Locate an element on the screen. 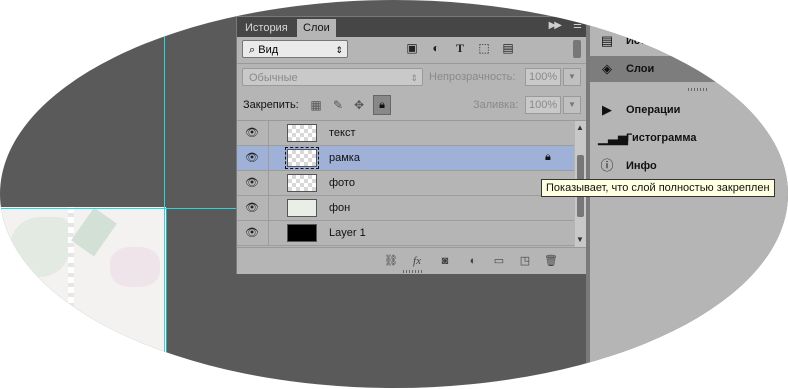 This screenshot has height=389, width=788. blend-mode-select: Обычные ⇕ is located at coordinates (332, 77).